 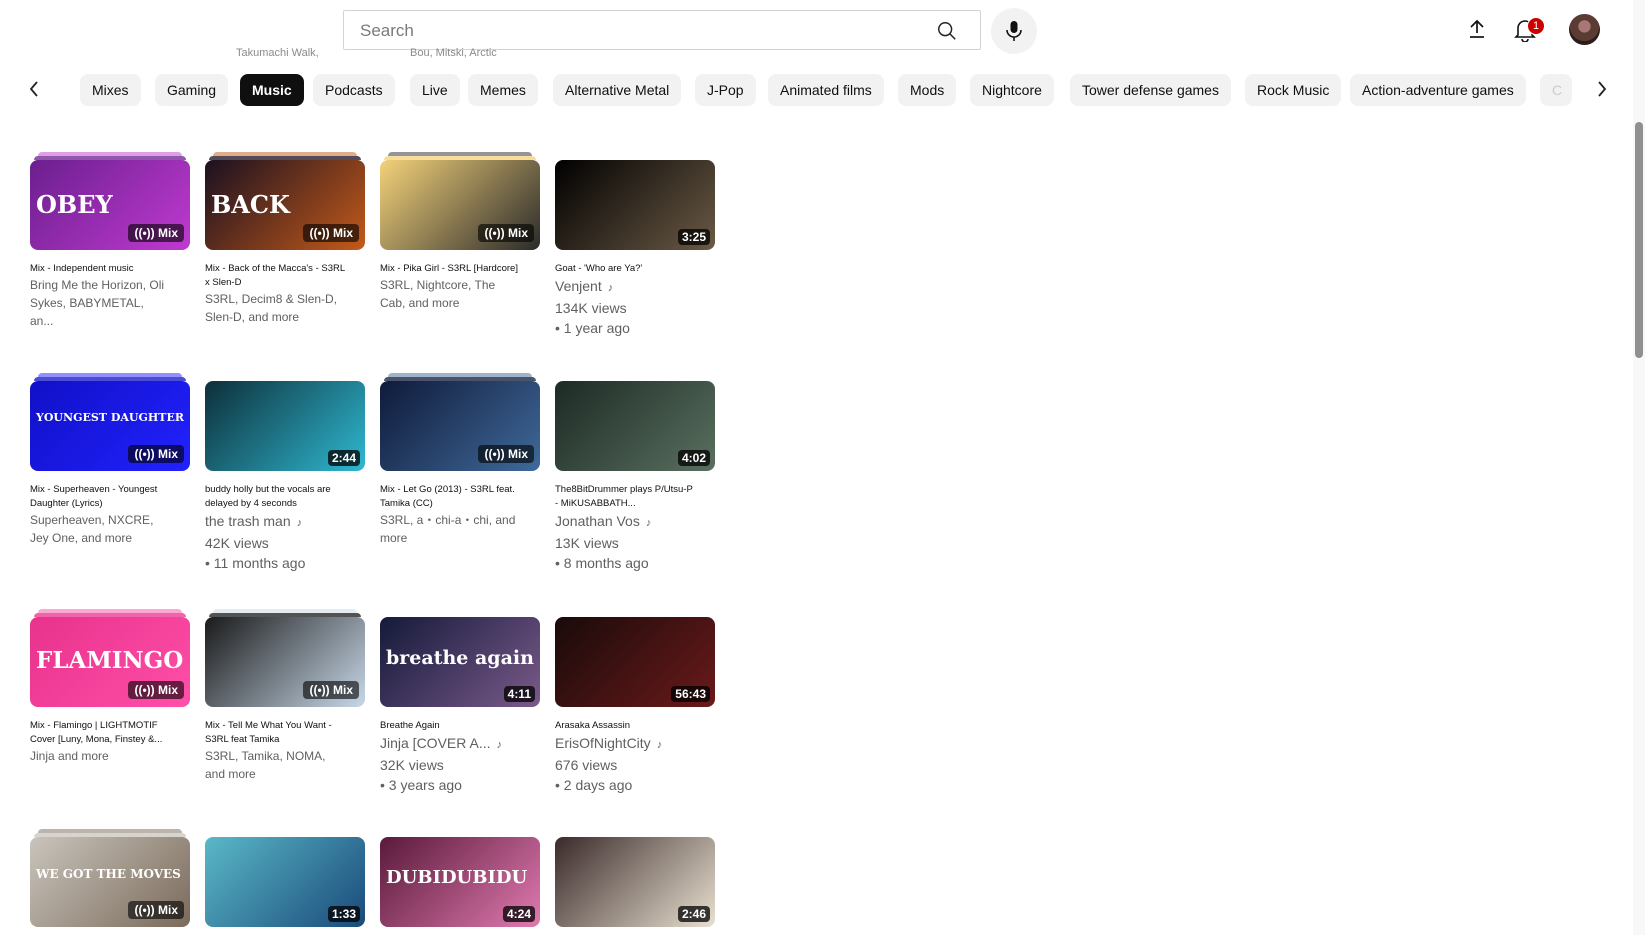 What do you see at coordinates (625, 269) in the screenshot?
I see `video-title: Goat - 'Who are Ya?'` at bounding box center [625, 269].